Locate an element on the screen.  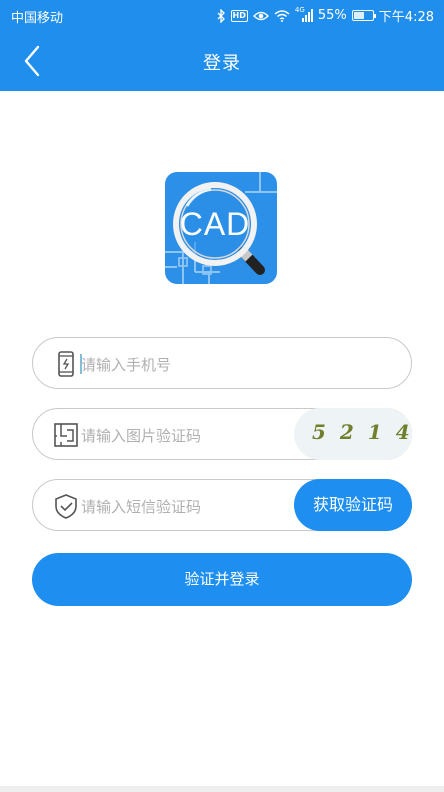
battery-percent: 55% is located at coordinates (332, 15).